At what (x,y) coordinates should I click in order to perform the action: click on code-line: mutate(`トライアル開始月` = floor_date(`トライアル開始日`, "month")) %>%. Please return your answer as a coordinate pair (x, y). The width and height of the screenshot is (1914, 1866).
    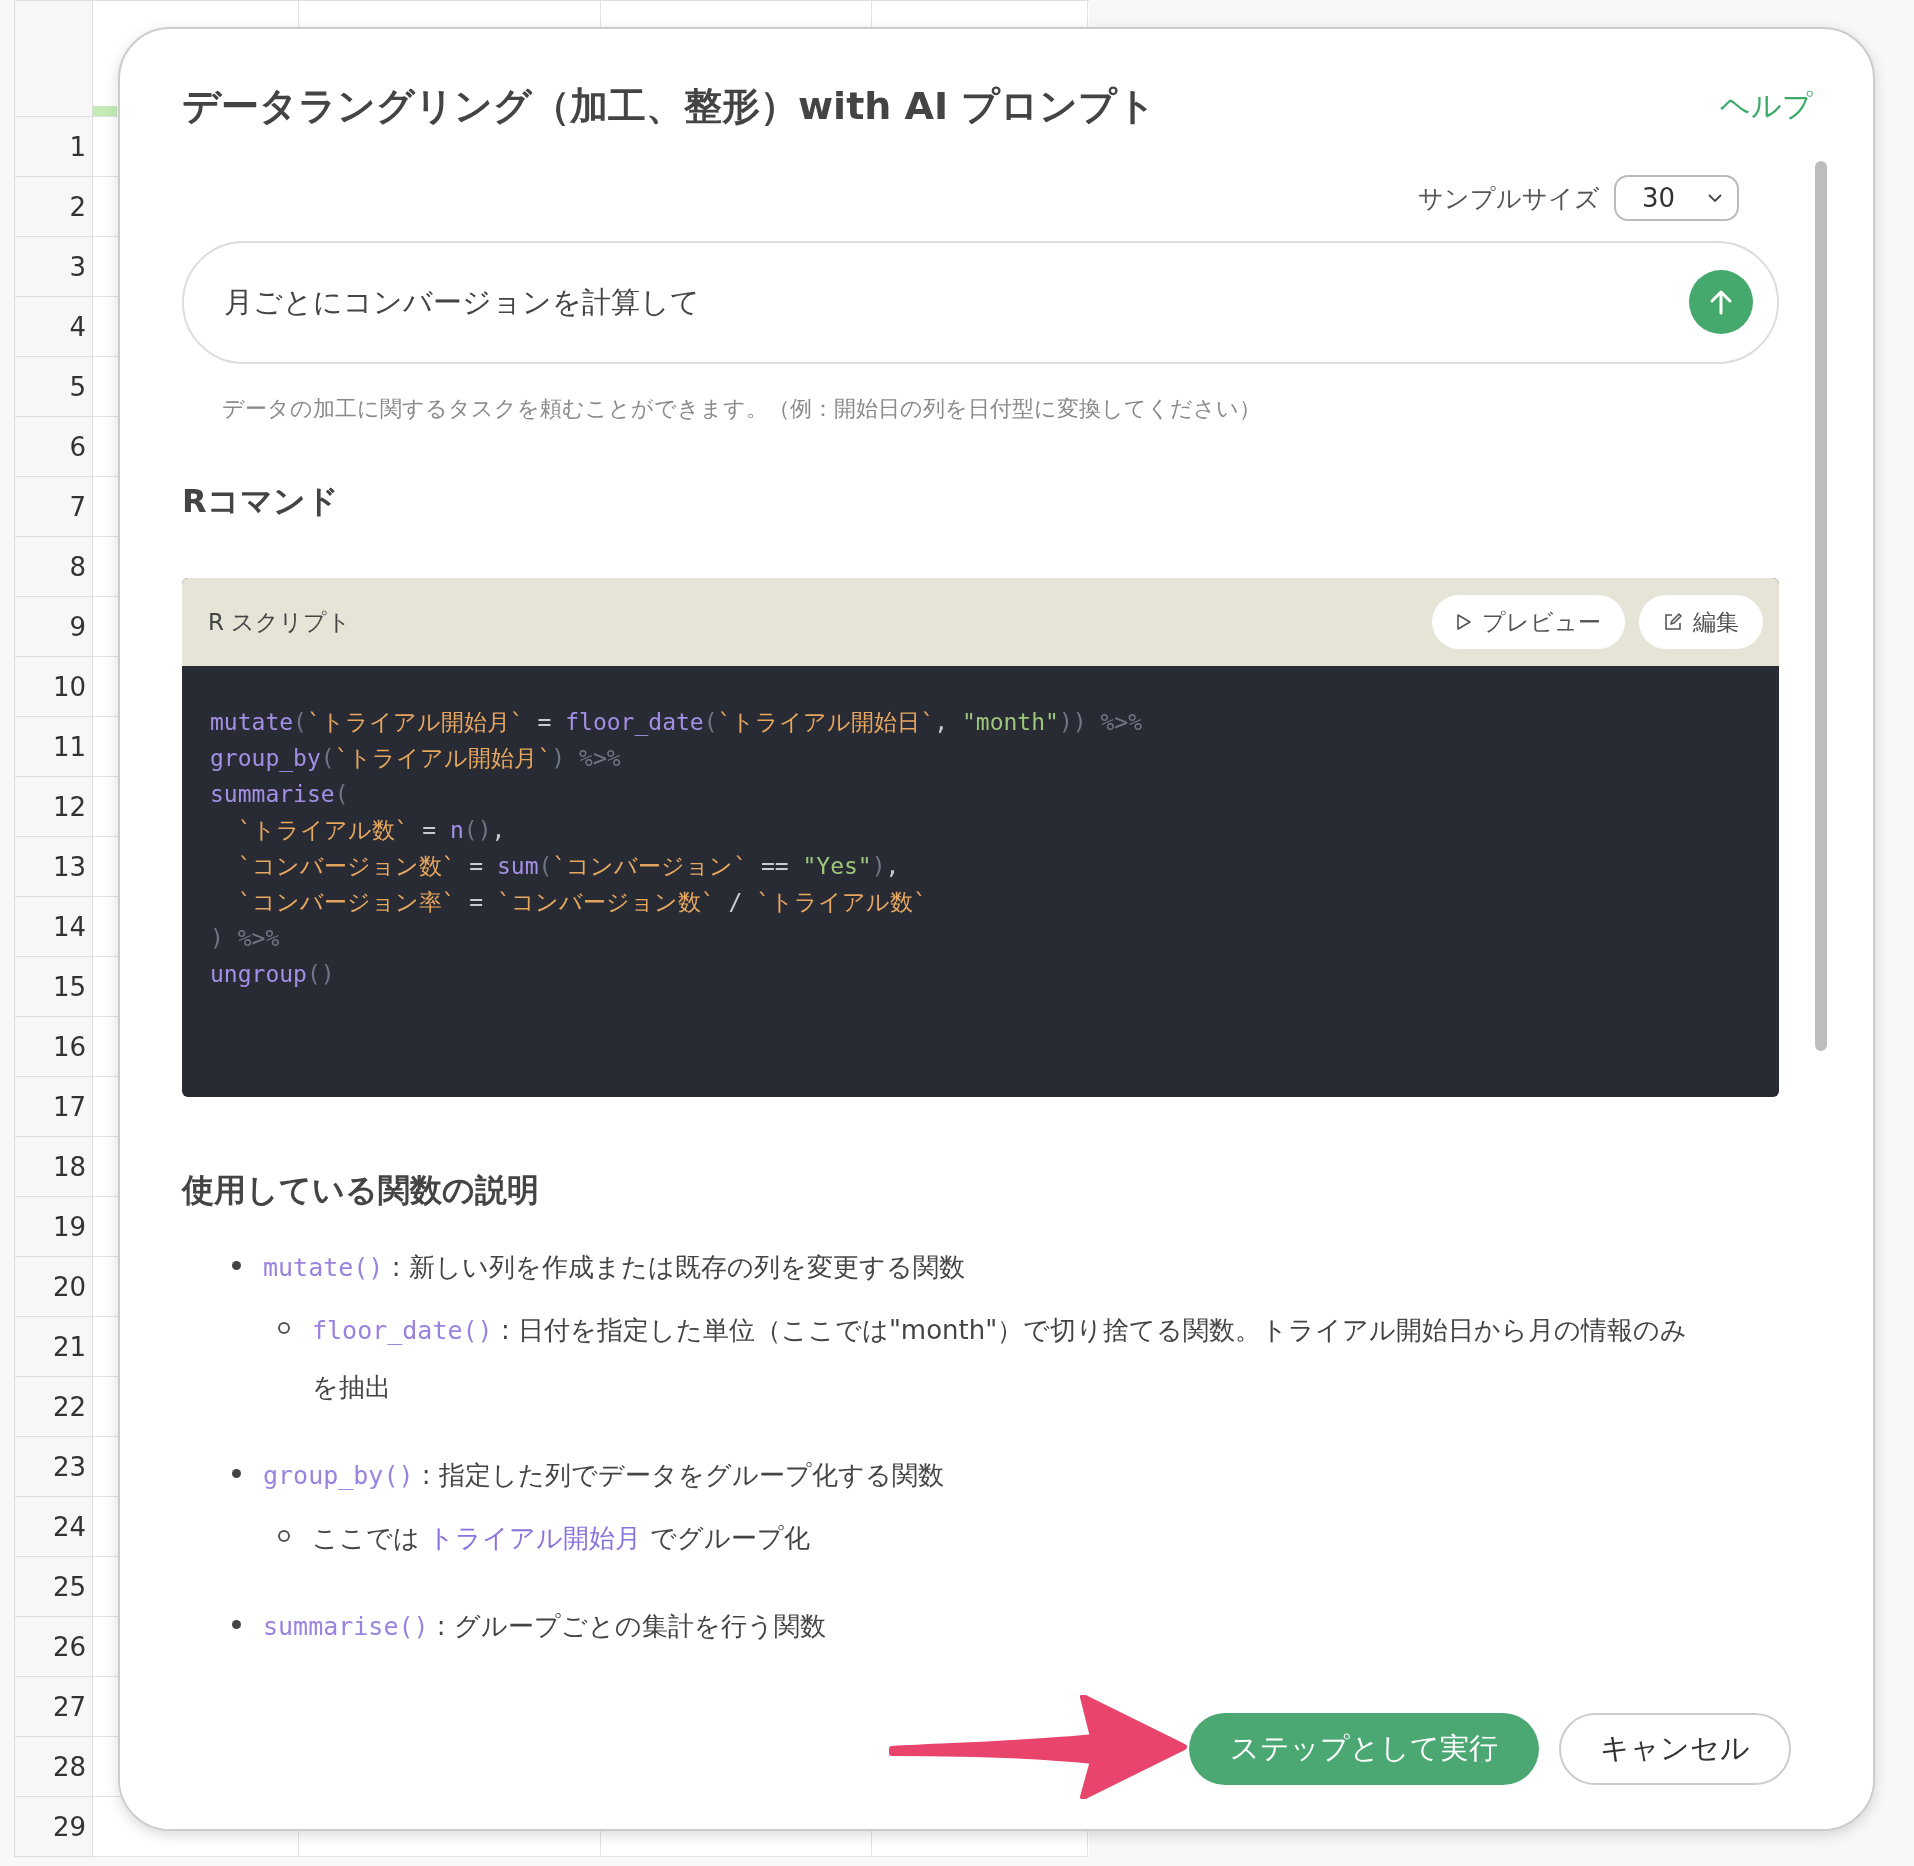
    Looking at the image, I should click on (676, 723).